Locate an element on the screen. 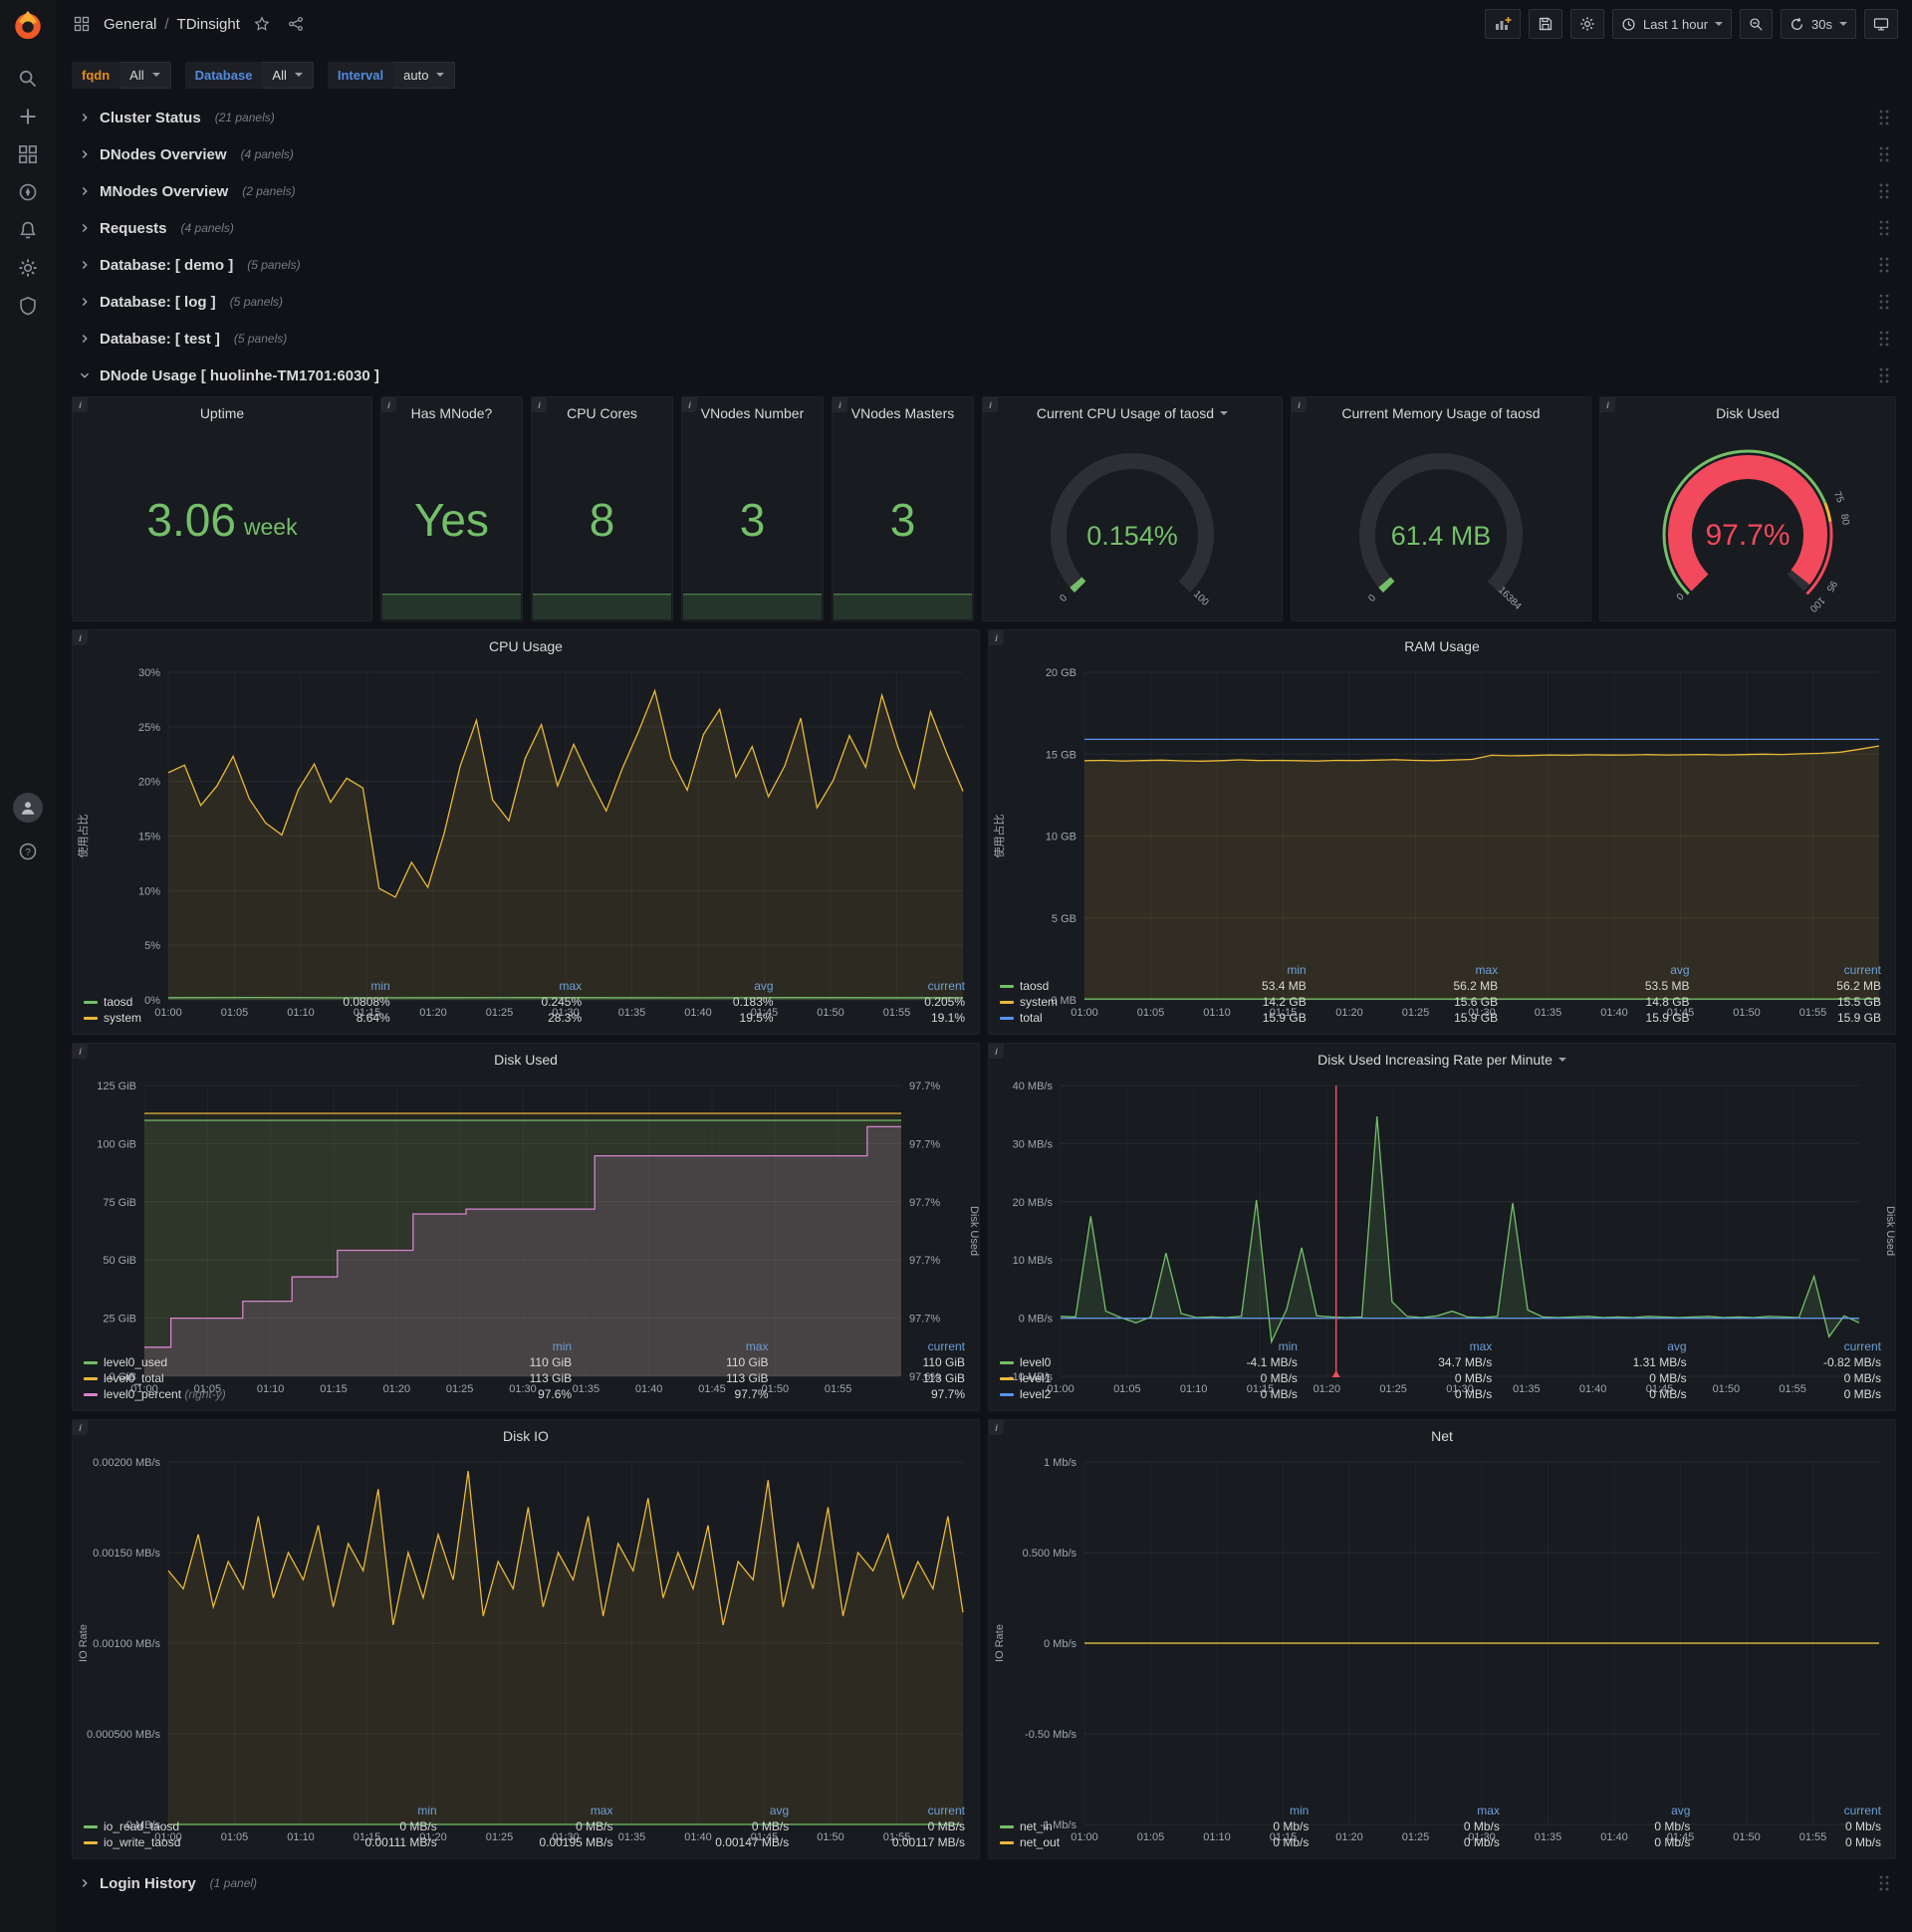 The width and height of the screenshot is (1912, 1932). add-panel-button is located at coordinates (1502, 24).